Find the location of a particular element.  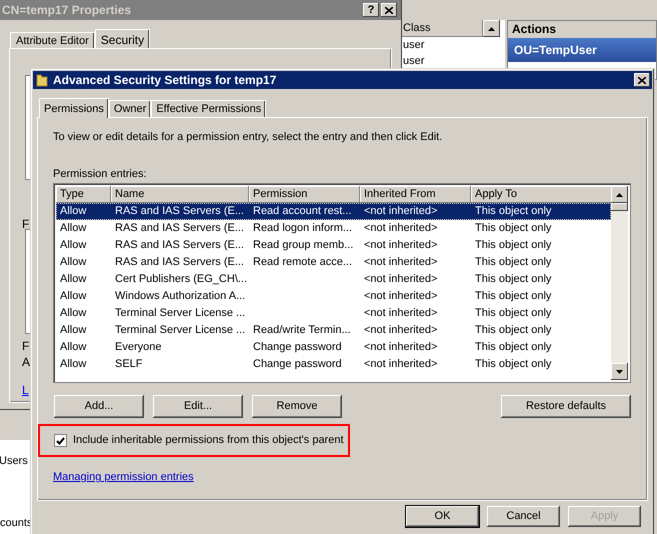

close-icon is located at coordinates (642, 80).